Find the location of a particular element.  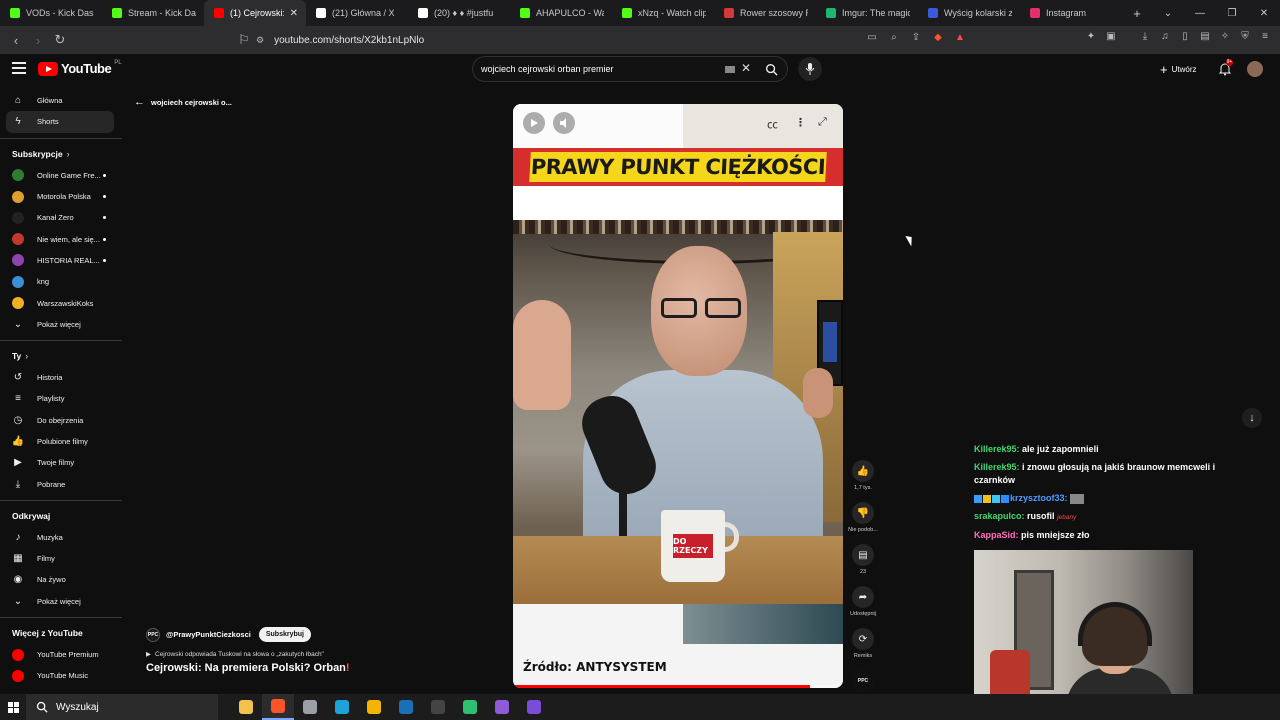

browser-tab: VODs - Kick Dashb is located at coordinates (51, 13).